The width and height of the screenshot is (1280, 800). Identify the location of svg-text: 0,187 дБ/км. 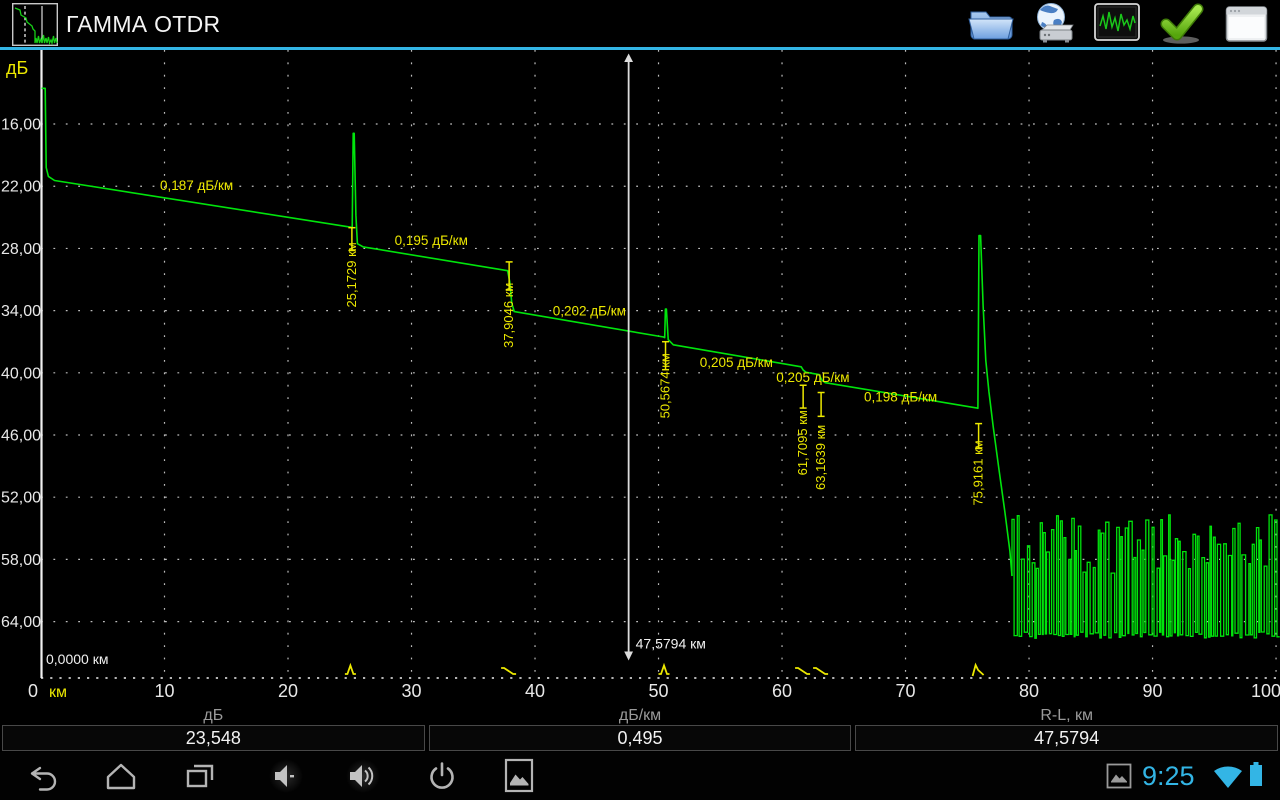
(196, 185).